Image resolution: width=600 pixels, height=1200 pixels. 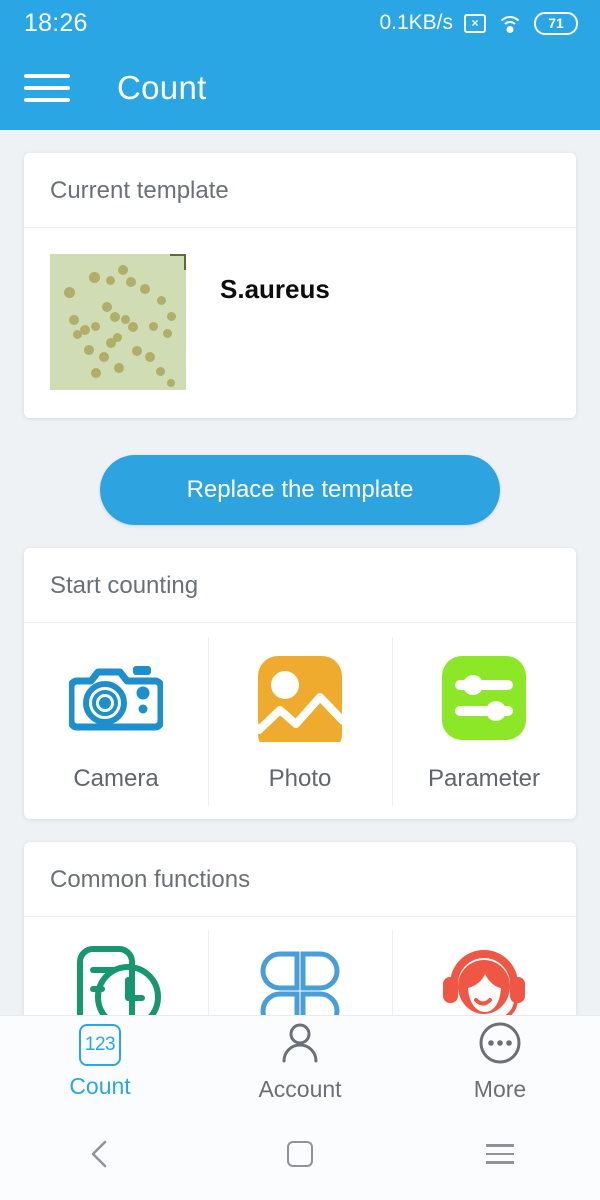 What do you see at coordinates (300, 778) in the screenshot?
I see `start-counting-label-photo: Photo` at bounding box center [300, 778].